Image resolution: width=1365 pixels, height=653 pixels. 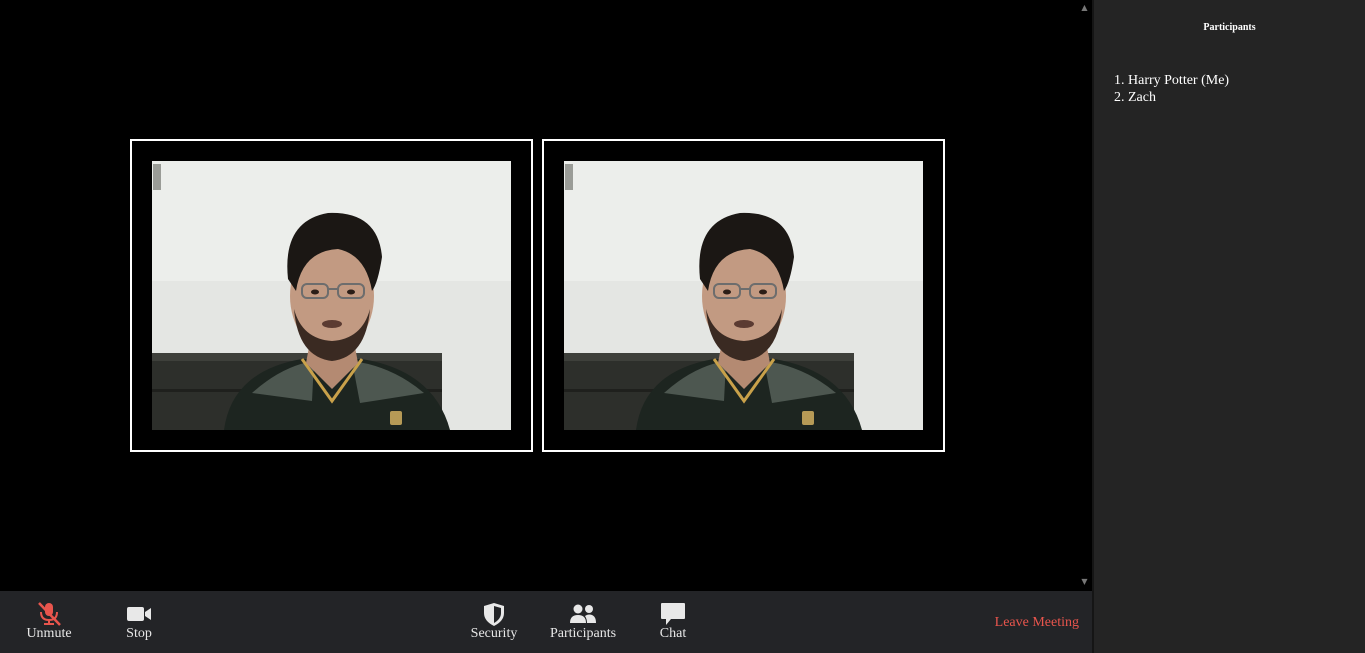 What do you see at coordinates (494, 614) in the screenshot?
I see `shield-icon` at bounding box center [494, 614].